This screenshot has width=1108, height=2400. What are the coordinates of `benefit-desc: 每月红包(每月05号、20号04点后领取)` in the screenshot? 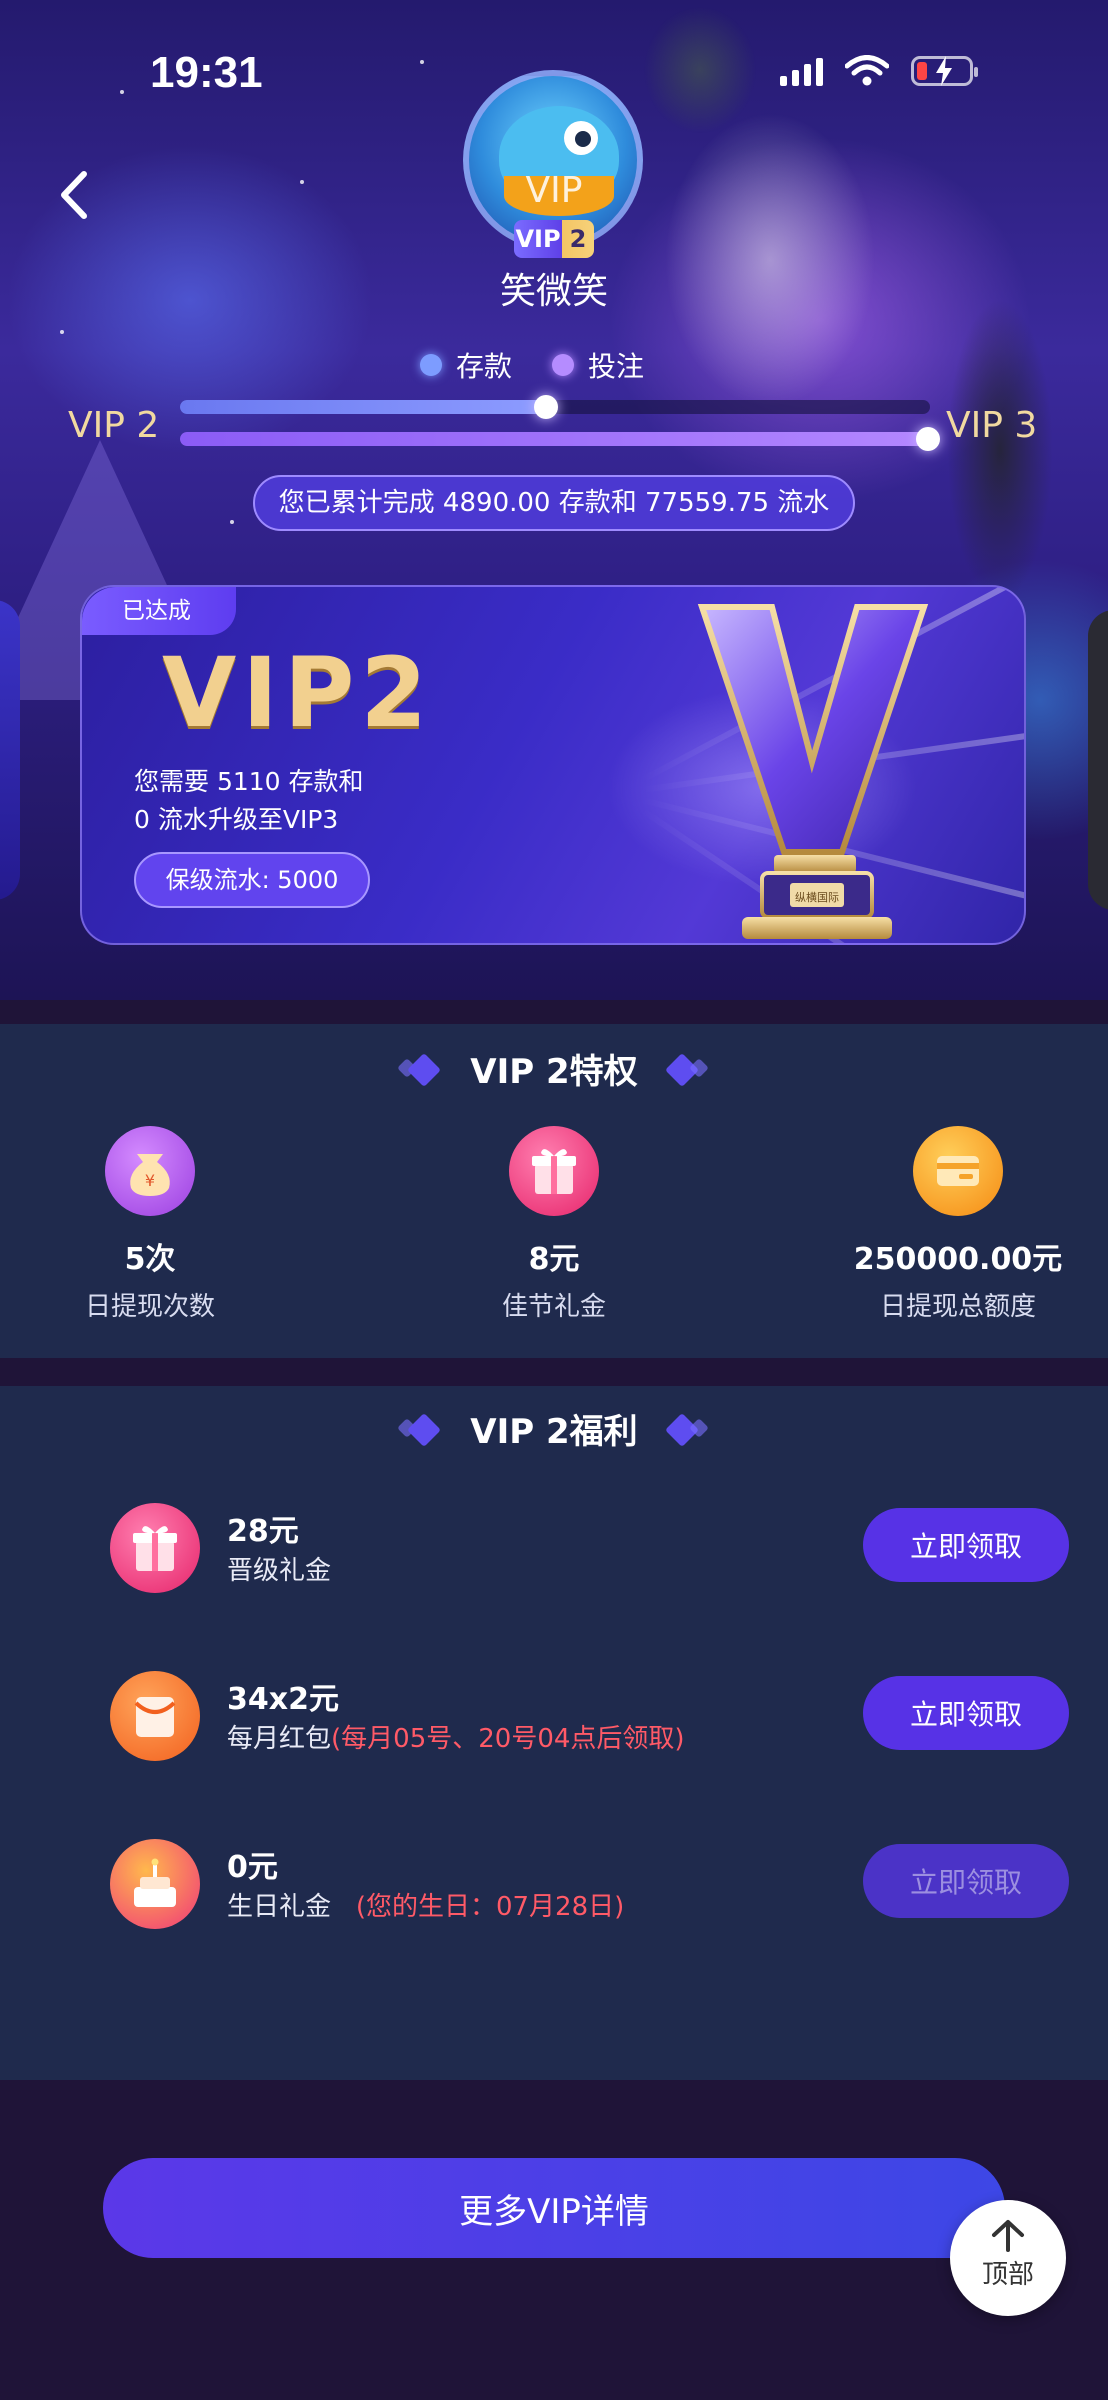 It's located at (456, 1736).